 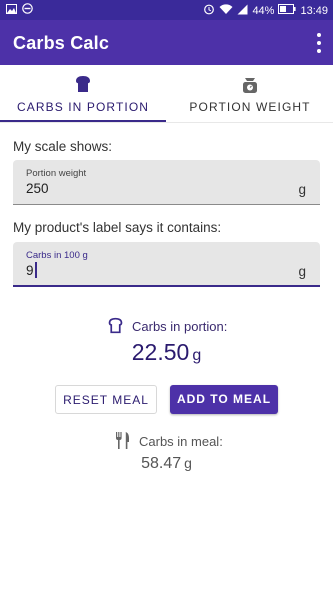 I want to click on do-not-disturb-icon, so click(x=27, y=10).